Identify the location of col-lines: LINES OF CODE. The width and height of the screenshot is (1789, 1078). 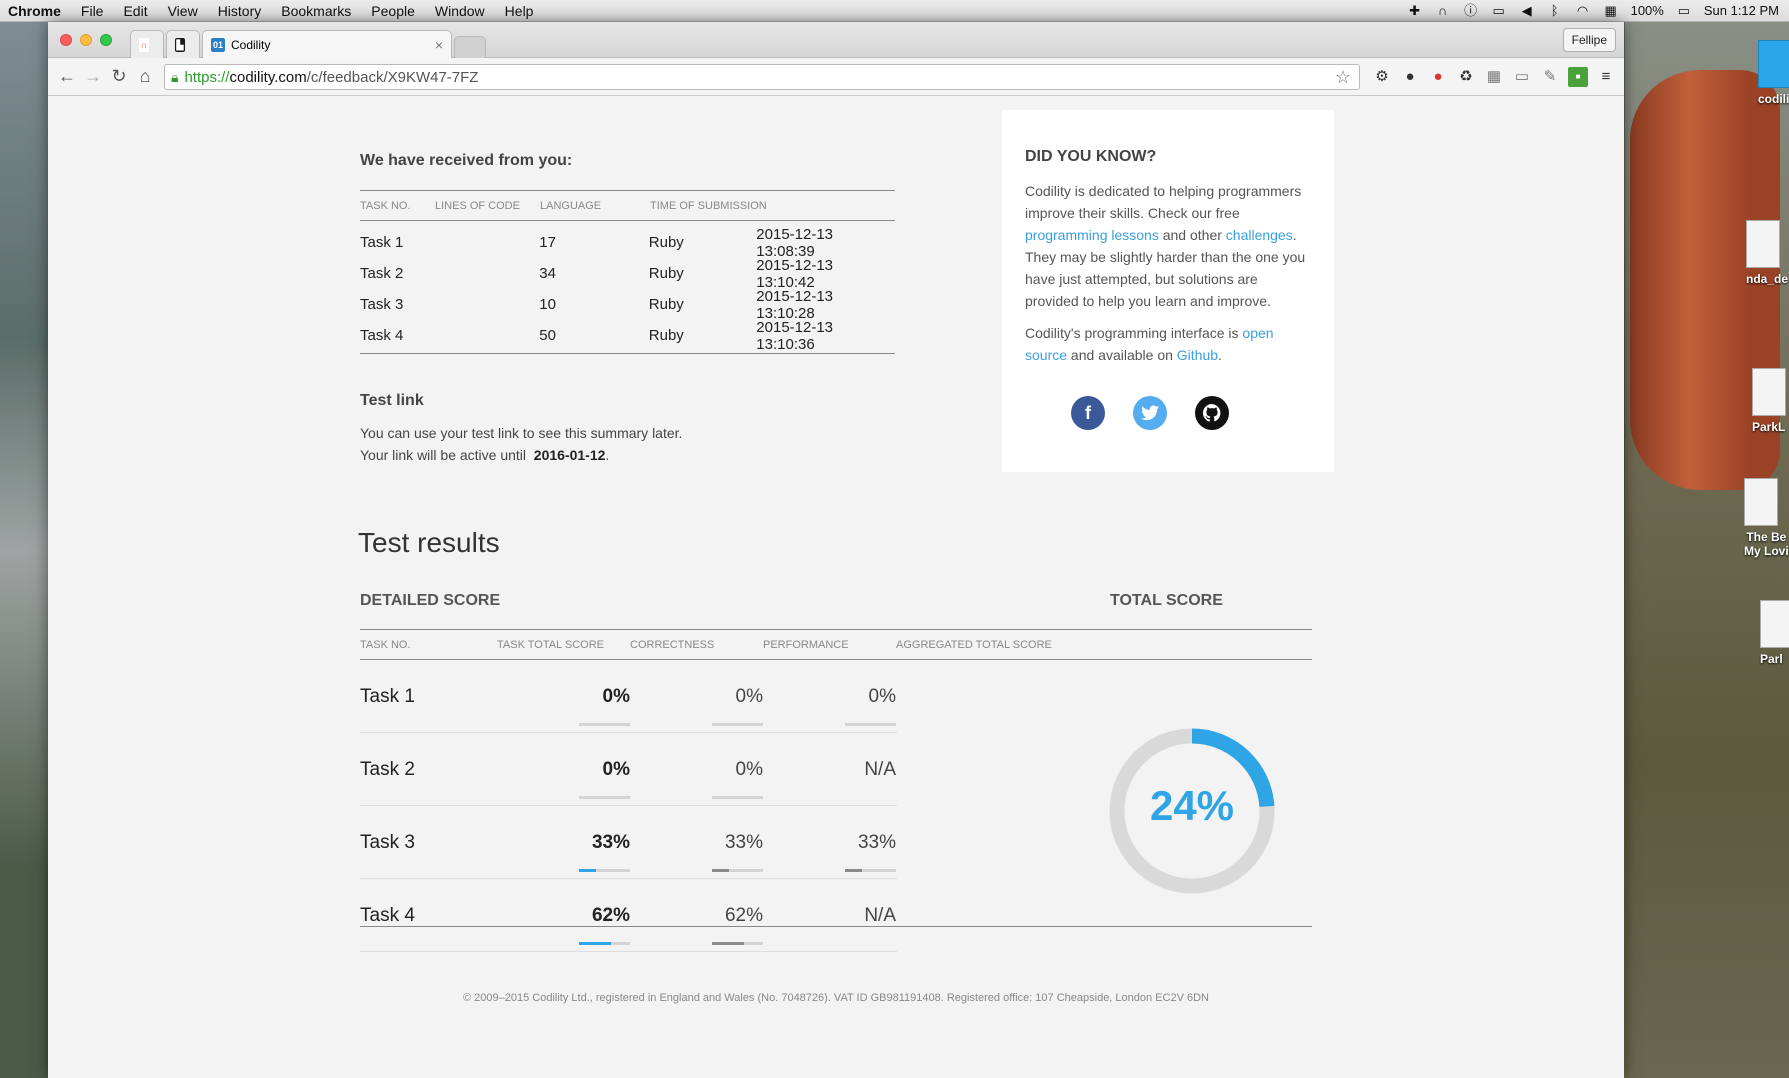
(477, 205).